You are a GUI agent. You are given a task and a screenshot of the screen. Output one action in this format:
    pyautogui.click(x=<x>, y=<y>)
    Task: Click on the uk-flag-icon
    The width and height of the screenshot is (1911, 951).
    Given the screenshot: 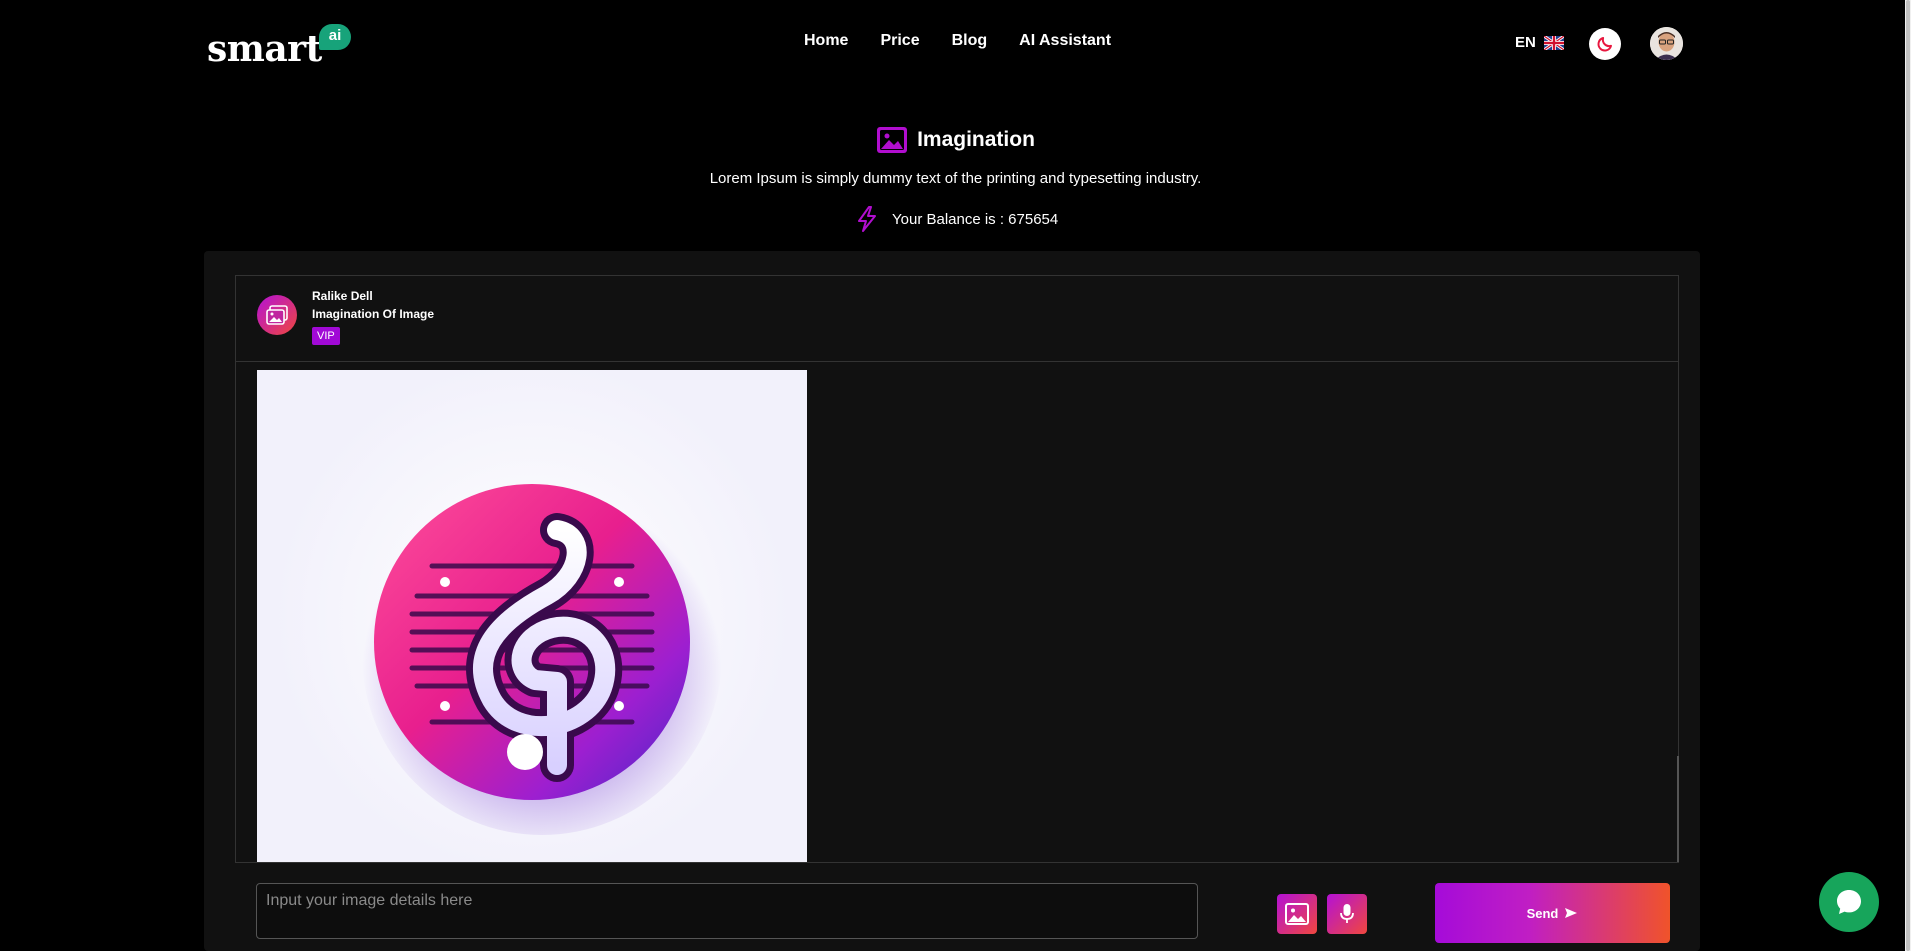 What is the action you would take?
    pyautogui.click(x=1553, y=42)
    